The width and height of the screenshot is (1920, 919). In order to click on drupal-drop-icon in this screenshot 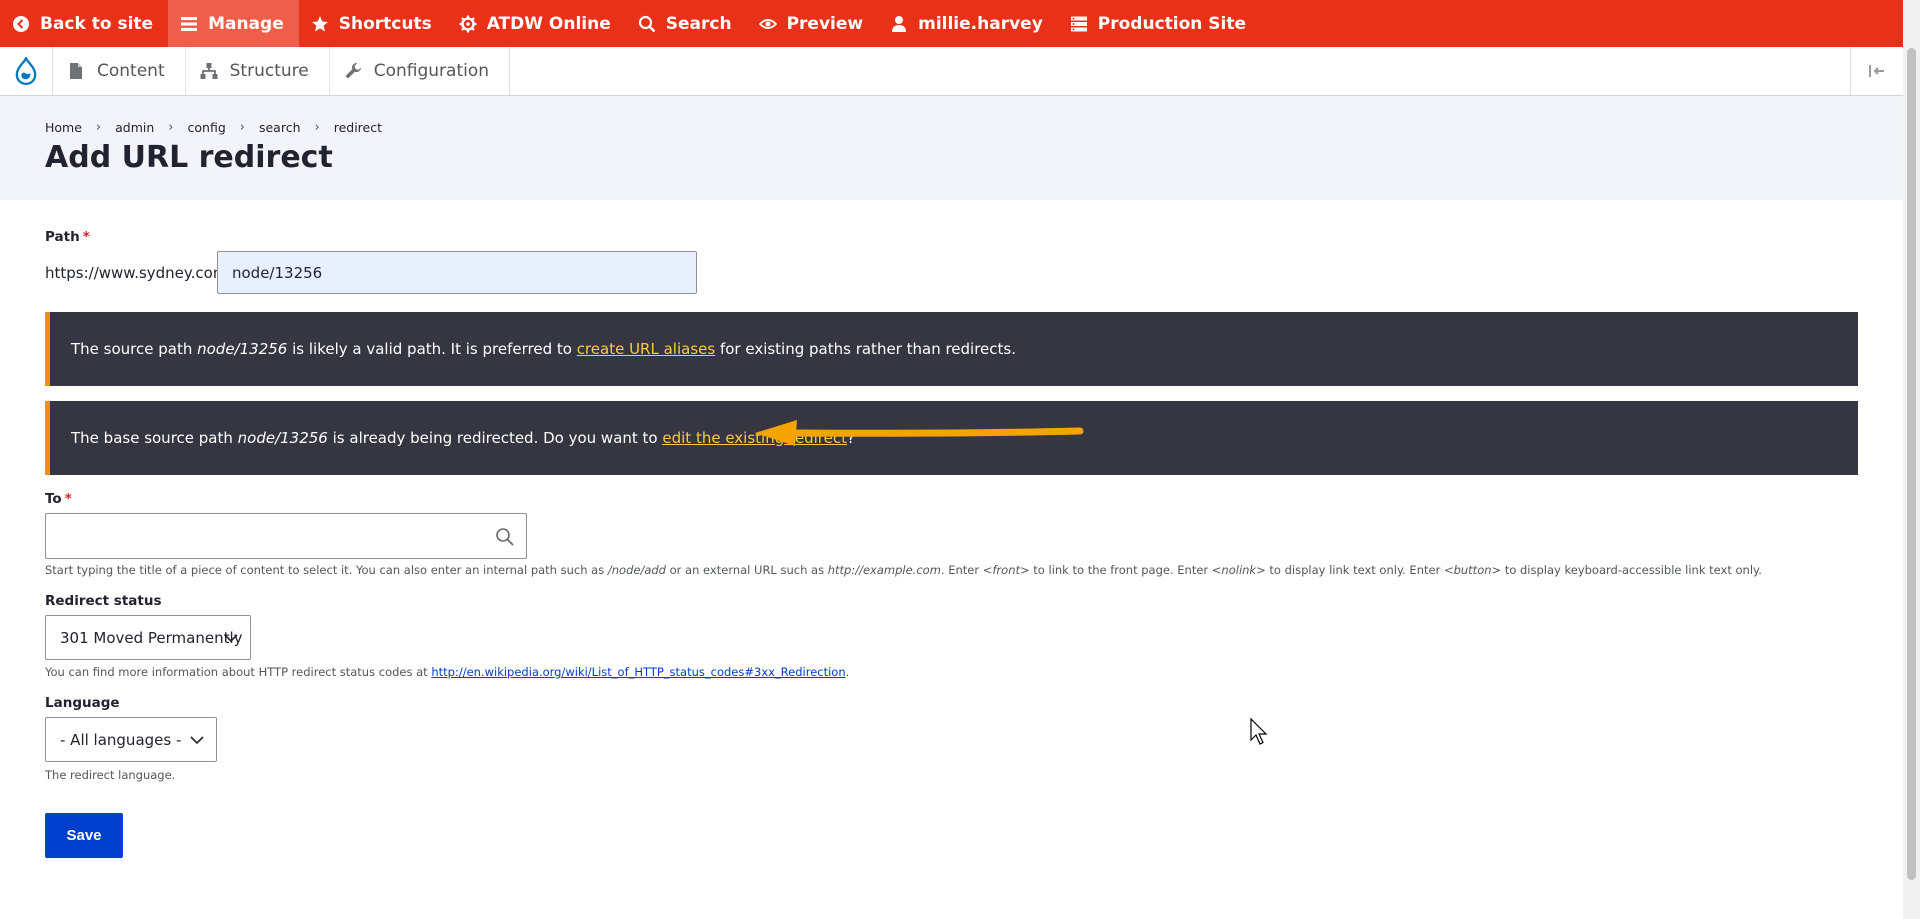, I will do `click(26, 71)`.